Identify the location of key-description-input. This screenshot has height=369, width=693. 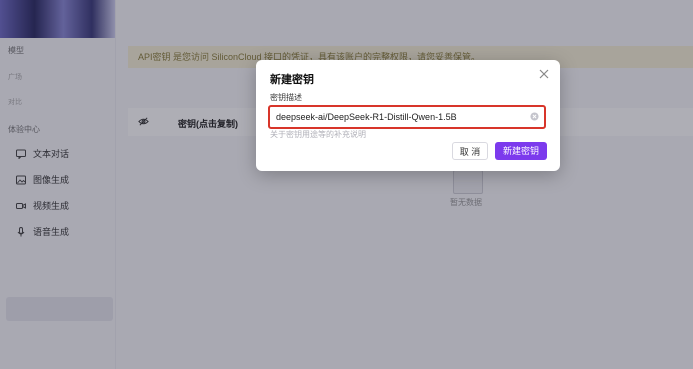
(401, 117).